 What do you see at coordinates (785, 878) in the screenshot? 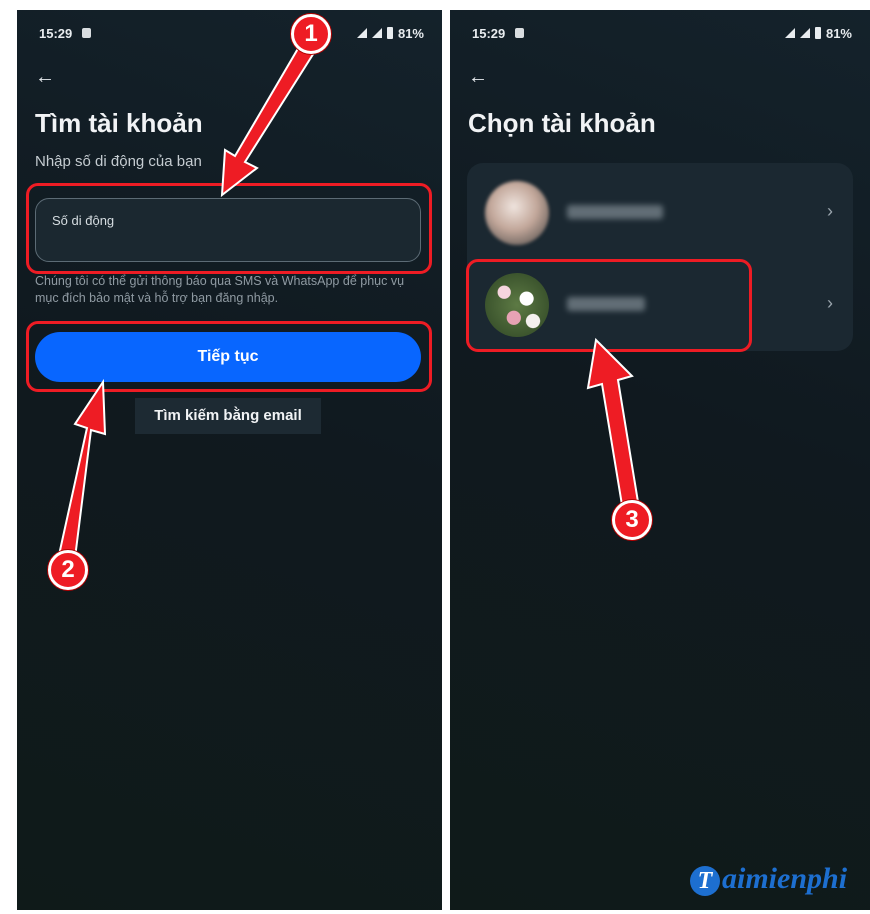
I see `watermark-text: aimienphi` at bounding box center [785, 878].